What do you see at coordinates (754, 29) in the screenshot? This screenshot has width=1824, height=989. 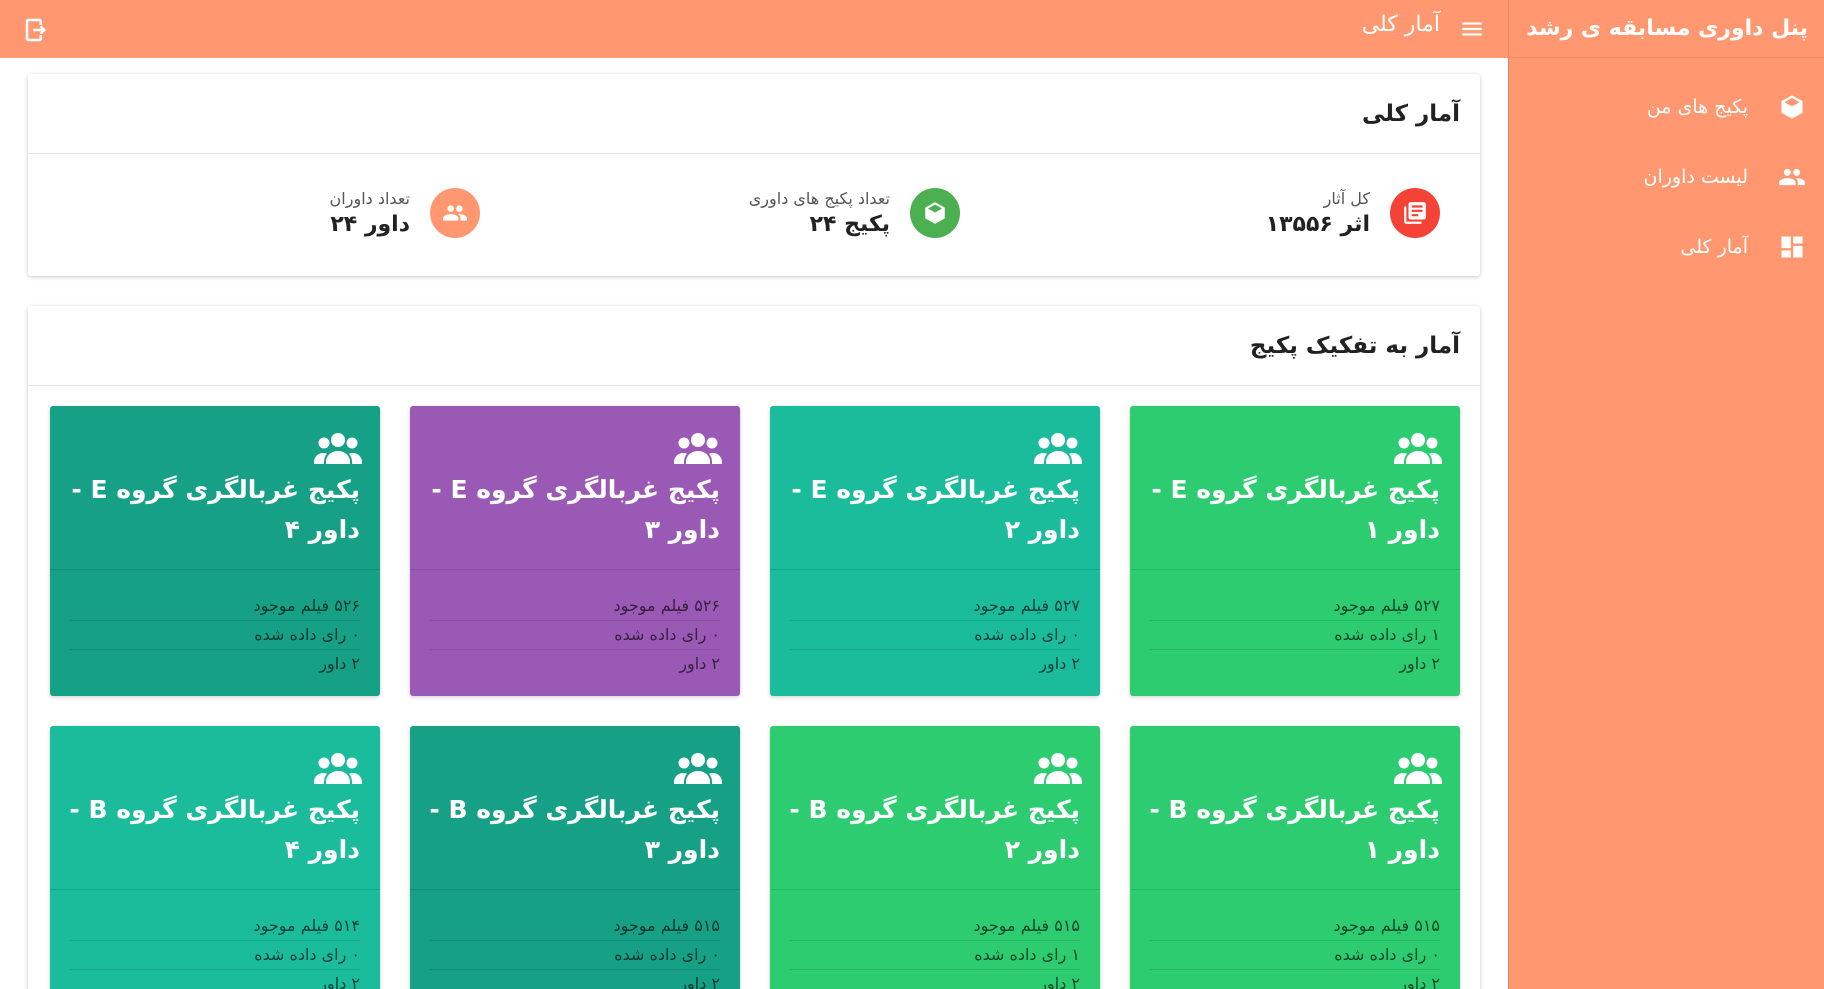 I see `top-bar: آمار کلی` at bounding box center [754, 29].